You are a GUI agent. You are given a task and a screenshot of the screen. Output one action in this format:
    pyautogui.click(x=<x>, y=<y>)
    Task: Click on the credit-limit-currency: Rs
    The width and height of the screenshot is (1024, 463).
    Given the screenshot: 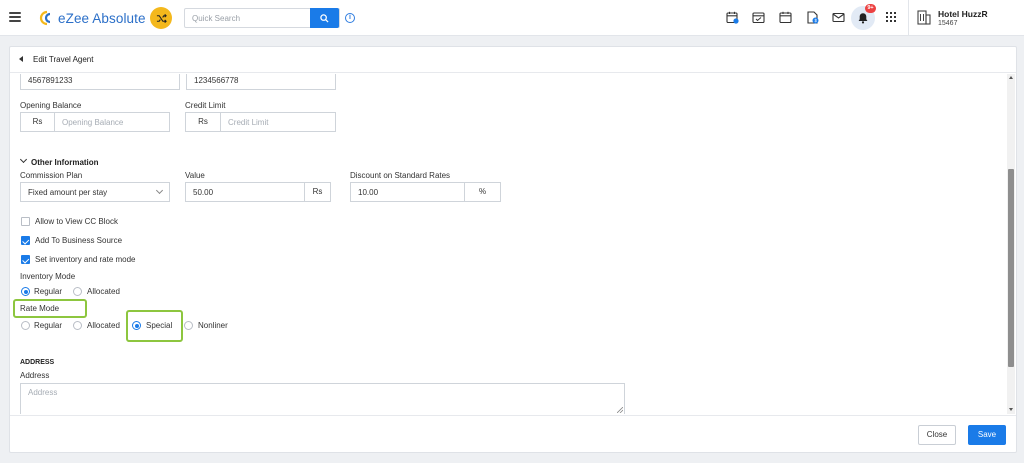 What is the action you would take?
    pyautogui.click(x=203, y=122)
    